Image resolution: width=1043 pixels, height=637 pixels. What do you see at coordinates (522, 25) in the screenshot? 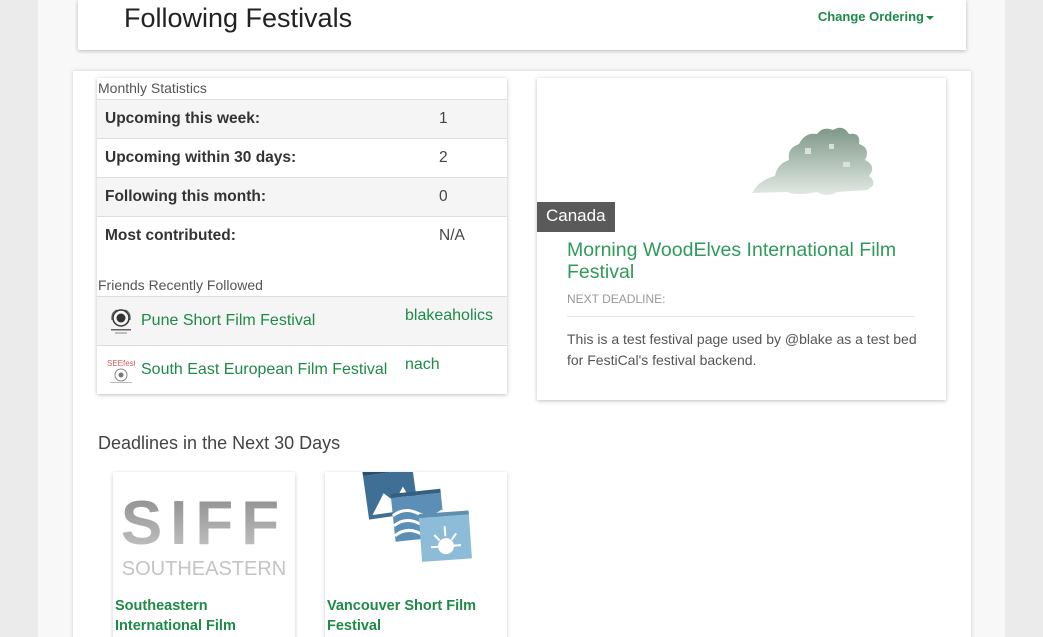
I see `header-card: Following Festivals Change Ordering` at bounding box center [522, 25].